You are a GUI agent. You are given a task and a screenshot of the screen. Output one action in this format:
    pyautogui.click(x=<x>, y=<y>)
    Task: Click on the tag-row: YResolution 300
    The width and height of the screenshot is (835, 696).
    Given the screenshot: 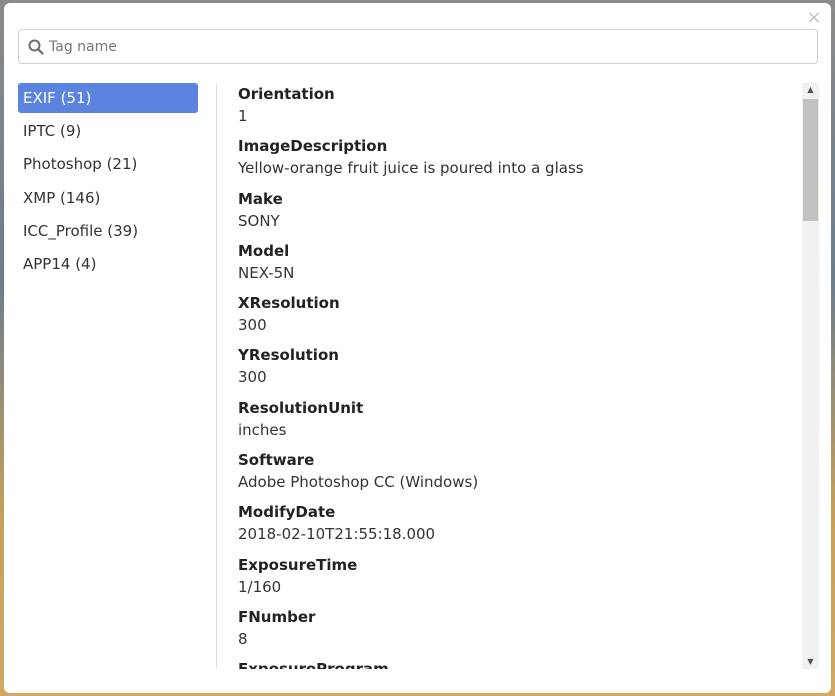 What is the action you would take?
    pyautogui.click(x=518, y=370)
    